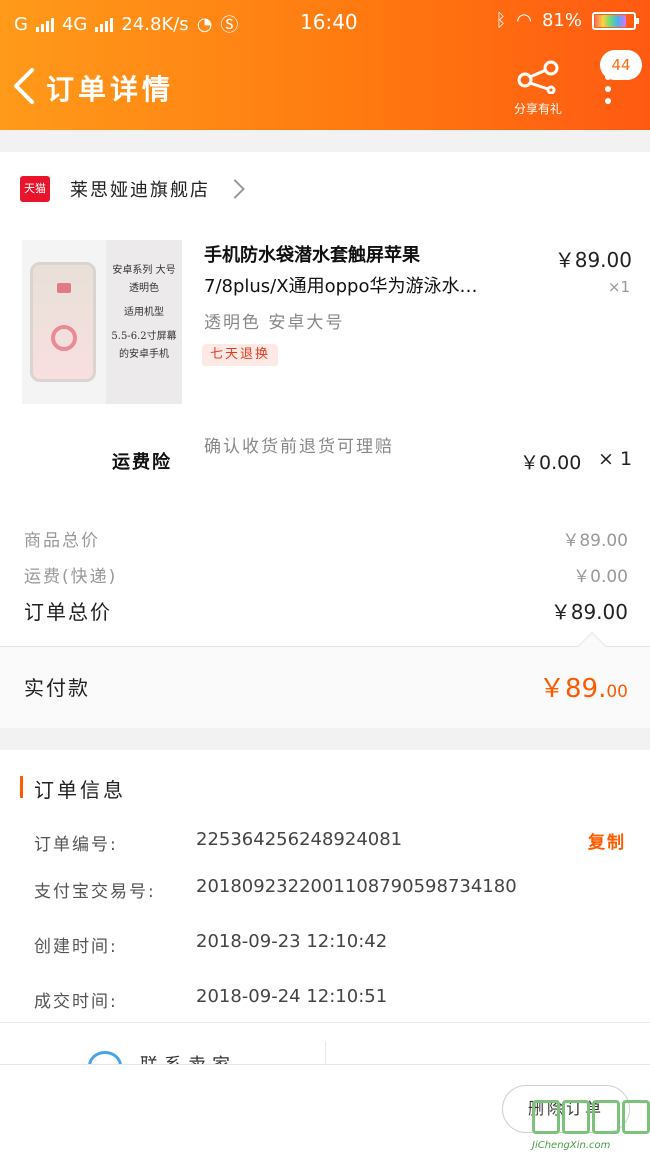  I want to click on wifi-icon: ◠, so click(524, 20).